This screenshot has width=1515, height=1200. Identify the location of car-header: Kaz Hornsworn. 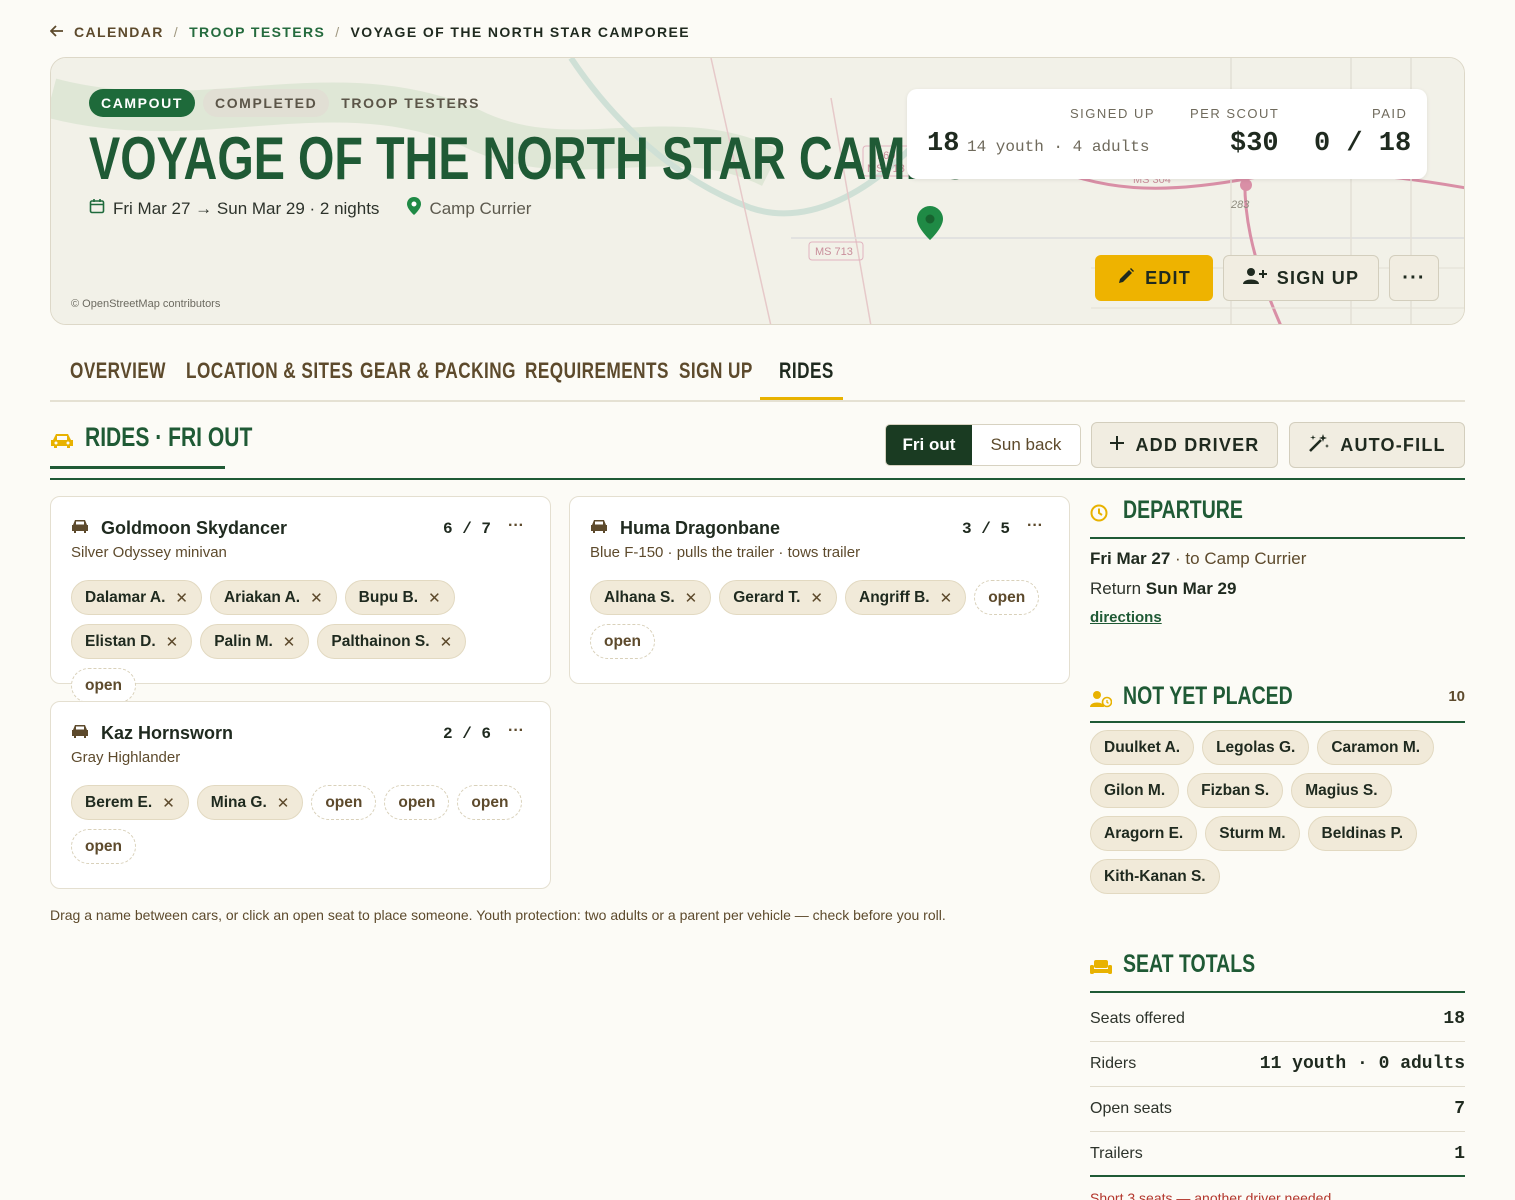
(152, 733).